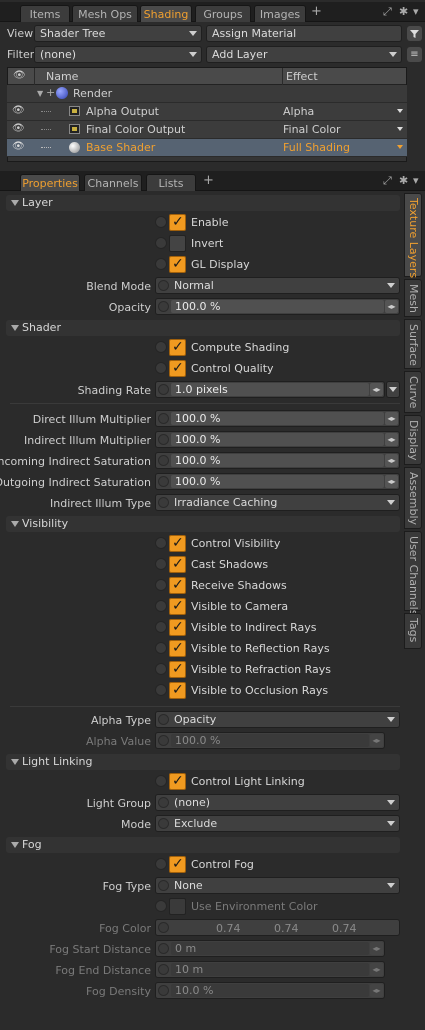  I want to click on indirect-type-dropdown: Irradiance Caching, so click(277, 502).